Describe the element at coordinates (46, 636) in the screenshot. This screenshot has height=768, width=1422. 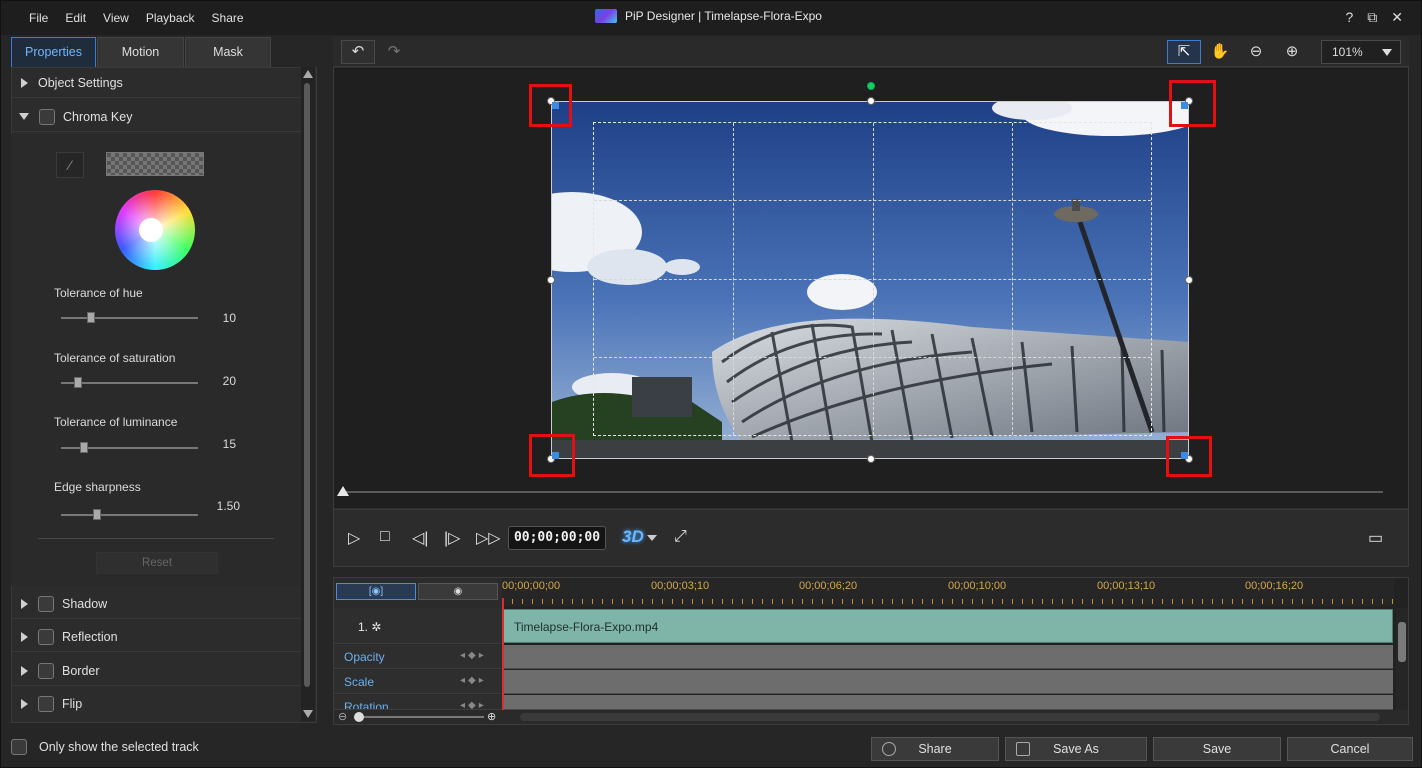
I see `reflection-checkbox` at that location.